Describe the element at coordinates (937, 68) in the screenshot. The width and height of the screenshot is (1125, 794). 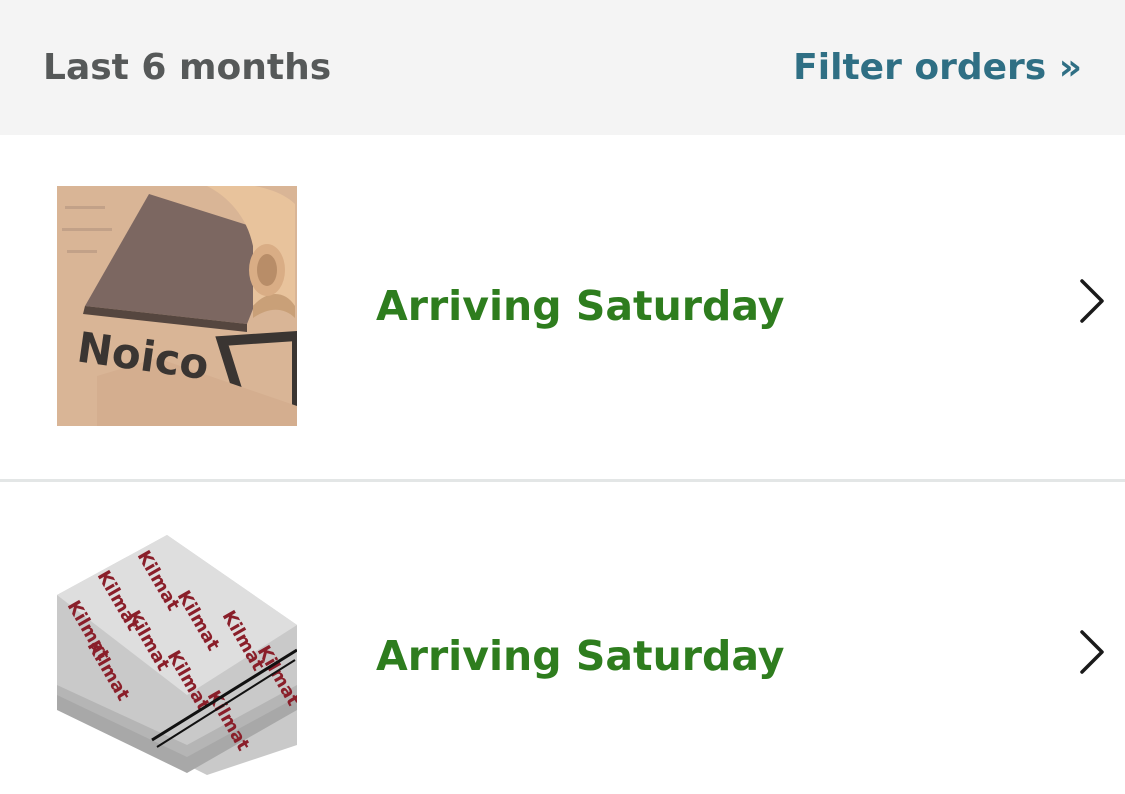
I see `filter-orders-link: Filter orders »` at that location.